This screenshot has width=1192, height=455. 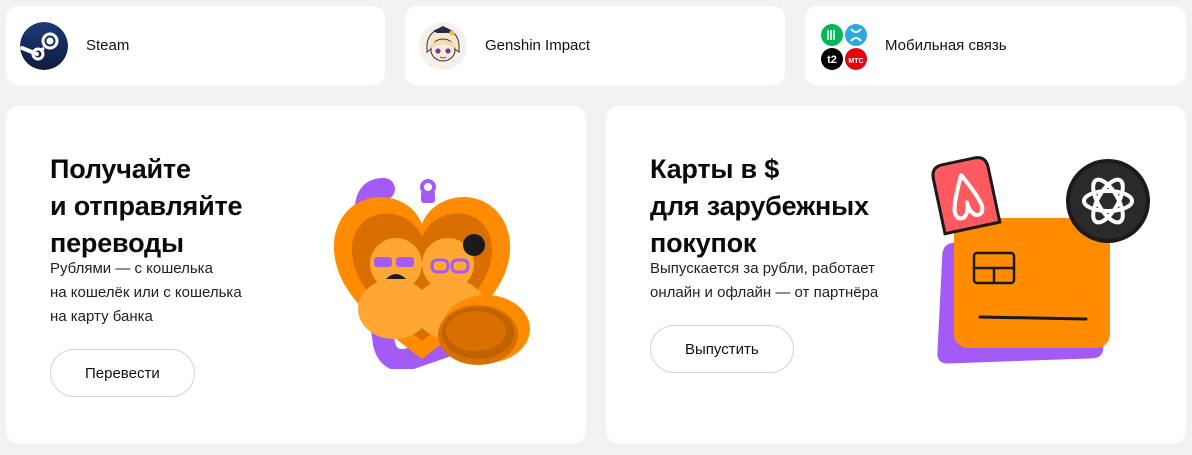 I want to click on tile-label: Steam, so click(x=108, y=45).